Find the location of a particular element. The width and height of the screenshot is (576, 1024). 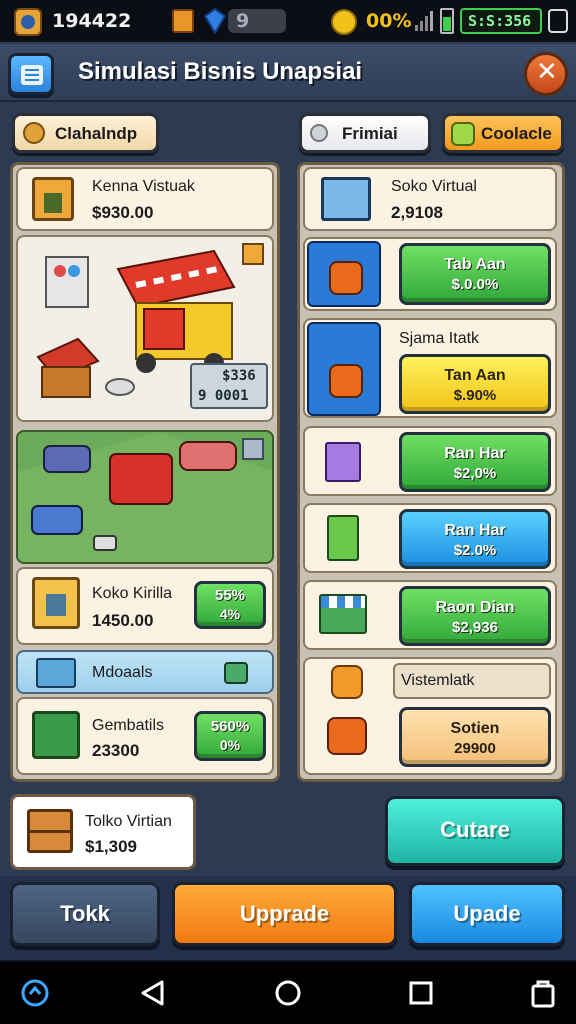

right-item-6-btn-line2: 29900 is located at coordinates (475, 748).